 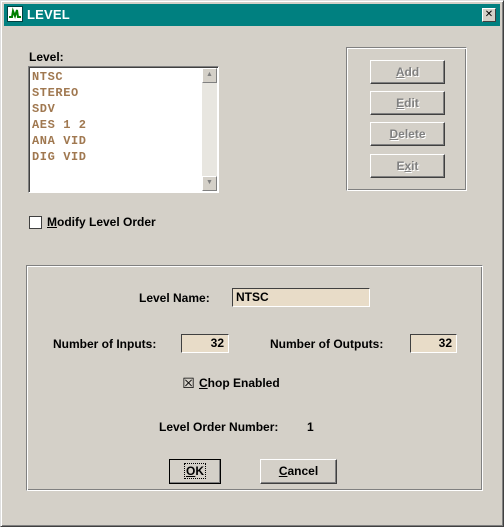 What do you see at coordinates (174, 298) in the screenshot?
I see `level-name-label: Level Name:` at bounding box center [174, 298].